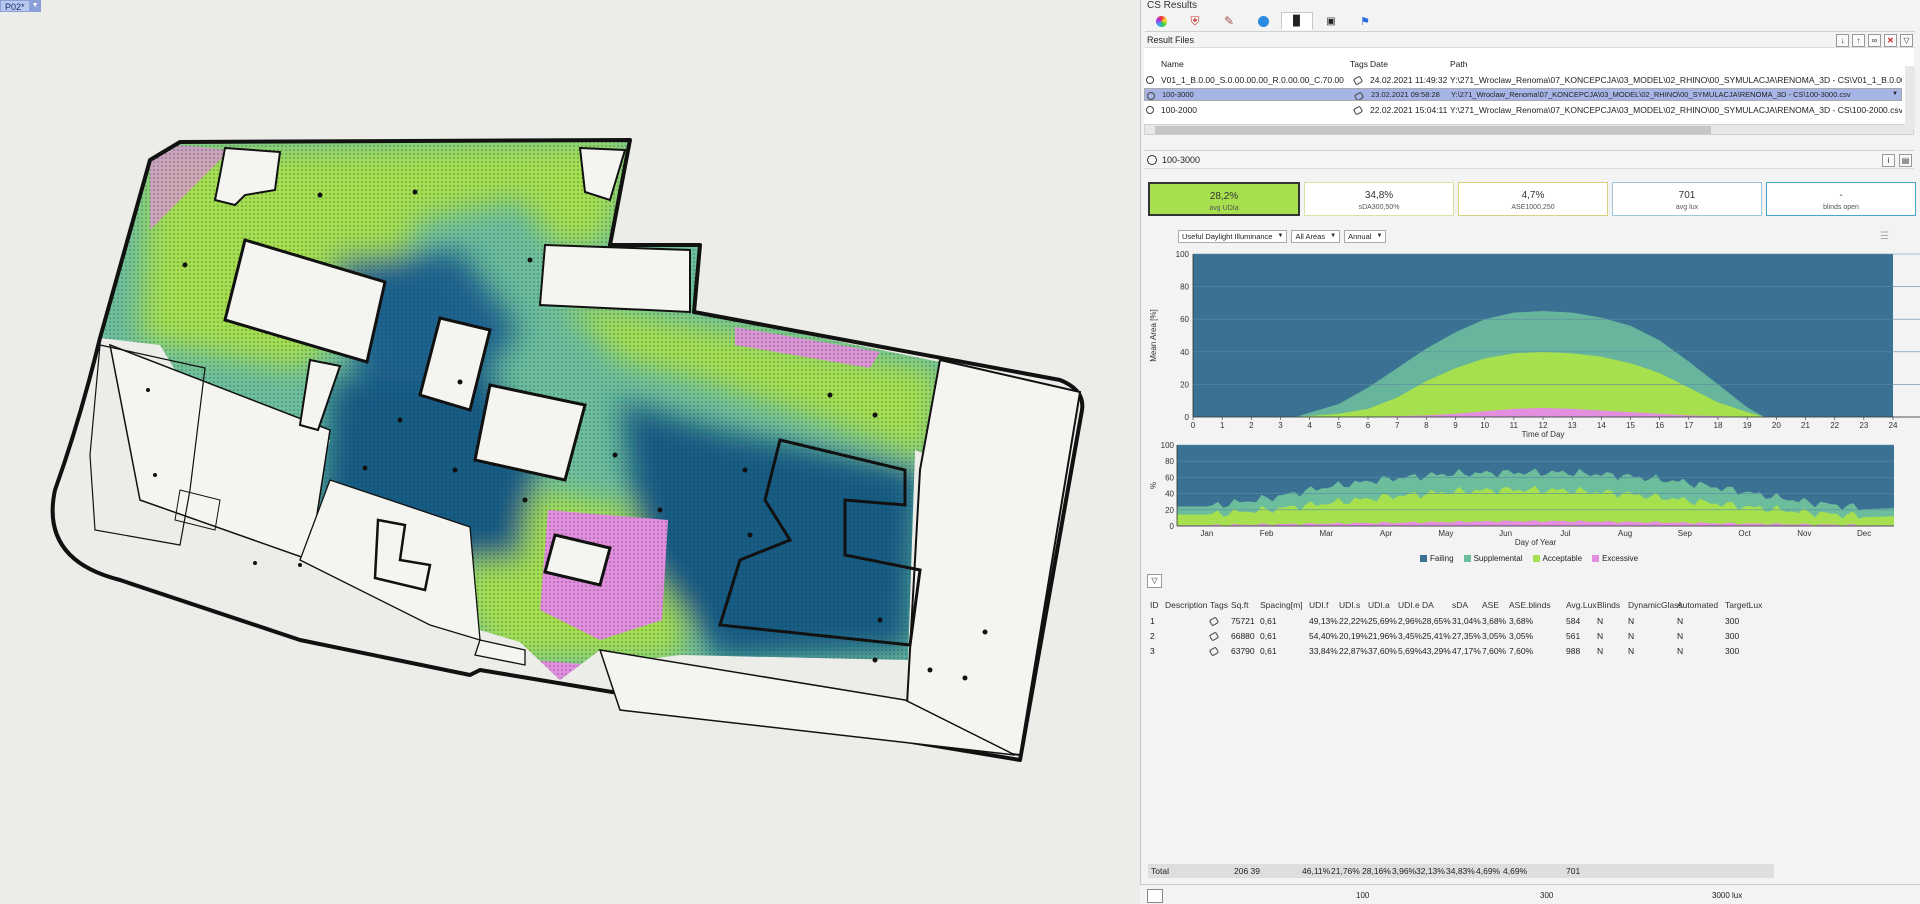 Image resolution: width=1920 pixels, height=904 pixels. Describe the element at coordinates (1521, 636) in the screenshot. I see `cell-ase-blinds: 3,05%` at that location.